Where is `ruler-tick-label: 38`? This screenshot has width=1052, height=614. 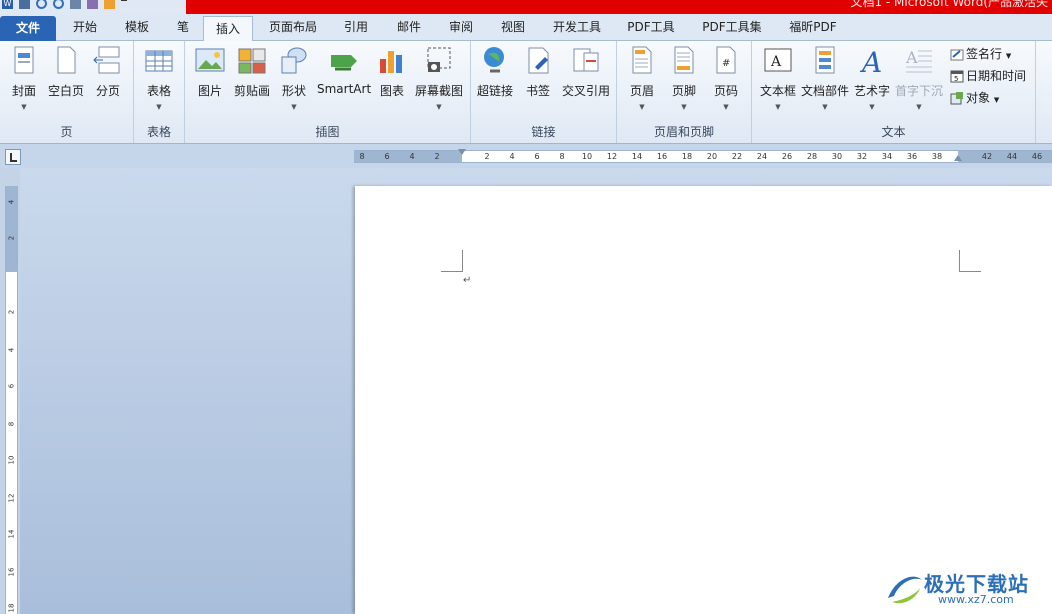
ruler-tick-label: 38 is located at coordinates (937, 156).